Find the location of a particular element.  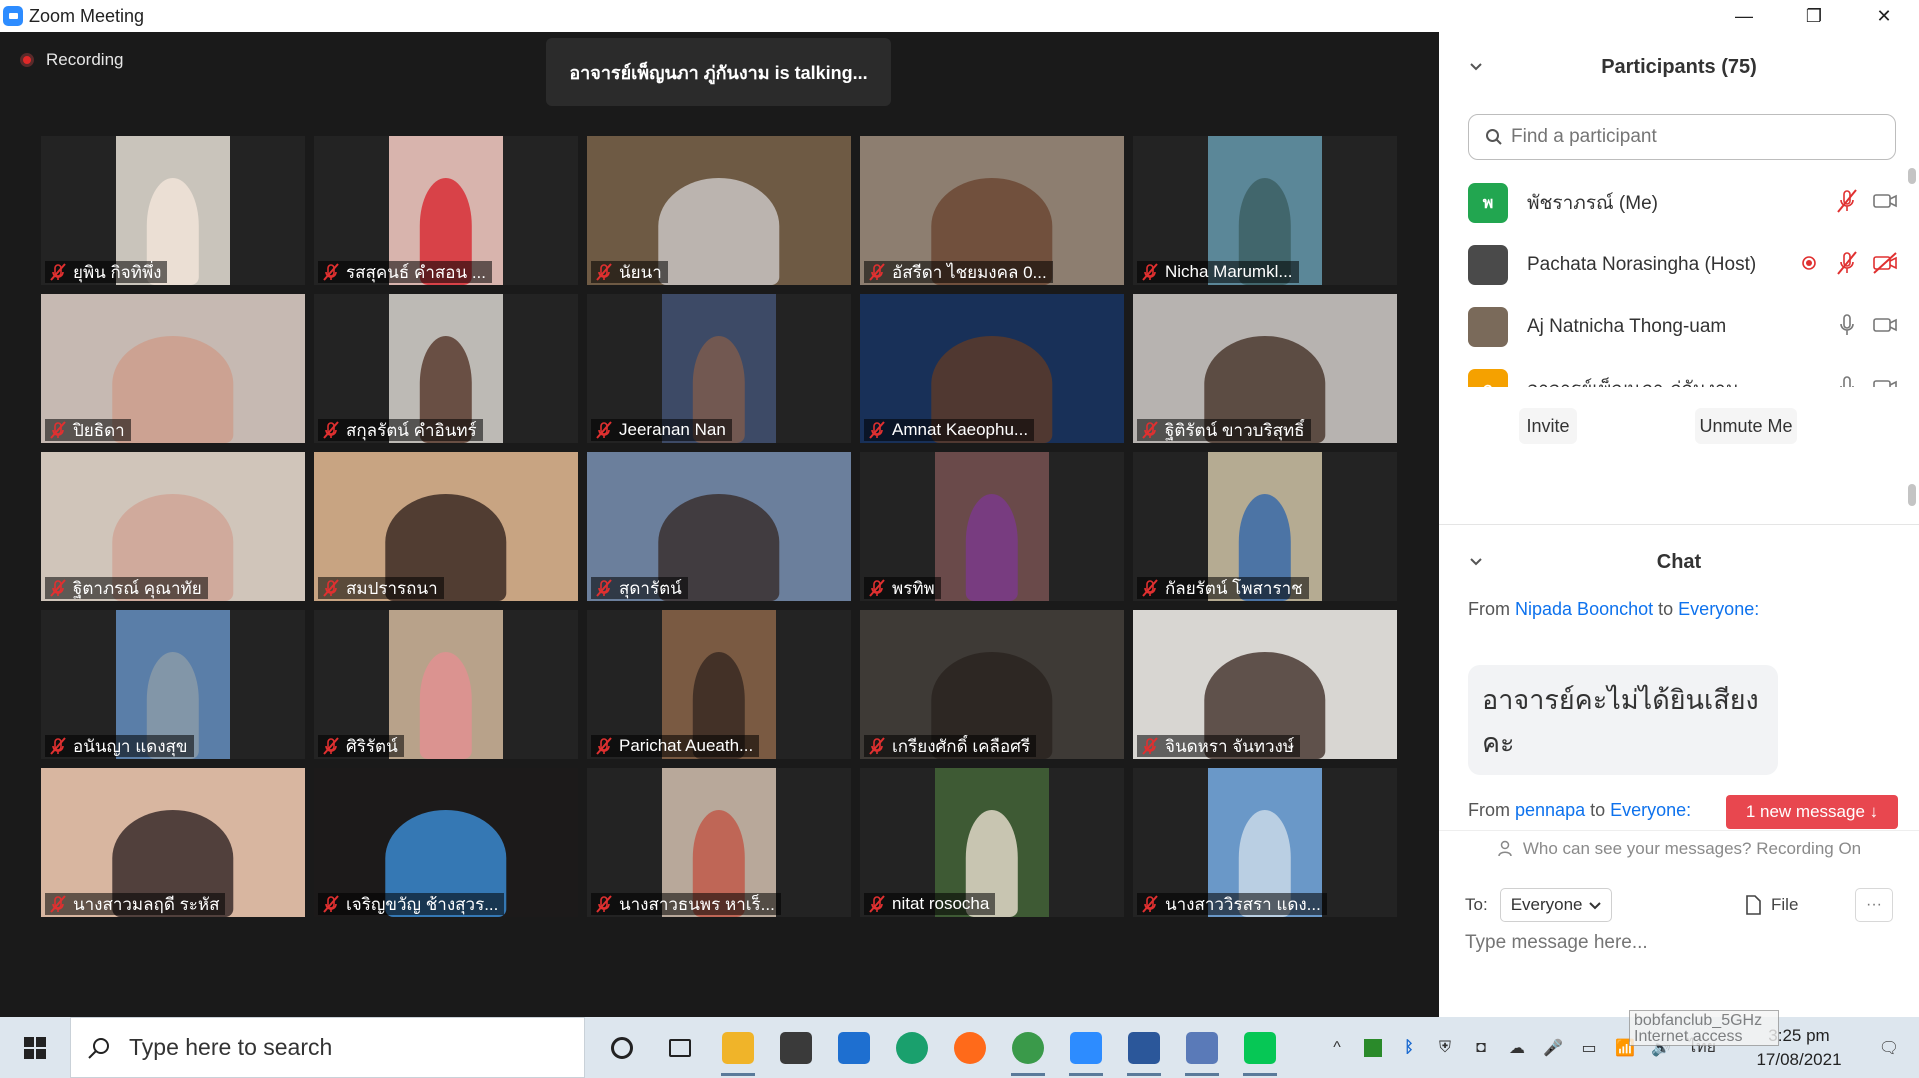

minimize-button: — is located at coordinates (1744, 16).